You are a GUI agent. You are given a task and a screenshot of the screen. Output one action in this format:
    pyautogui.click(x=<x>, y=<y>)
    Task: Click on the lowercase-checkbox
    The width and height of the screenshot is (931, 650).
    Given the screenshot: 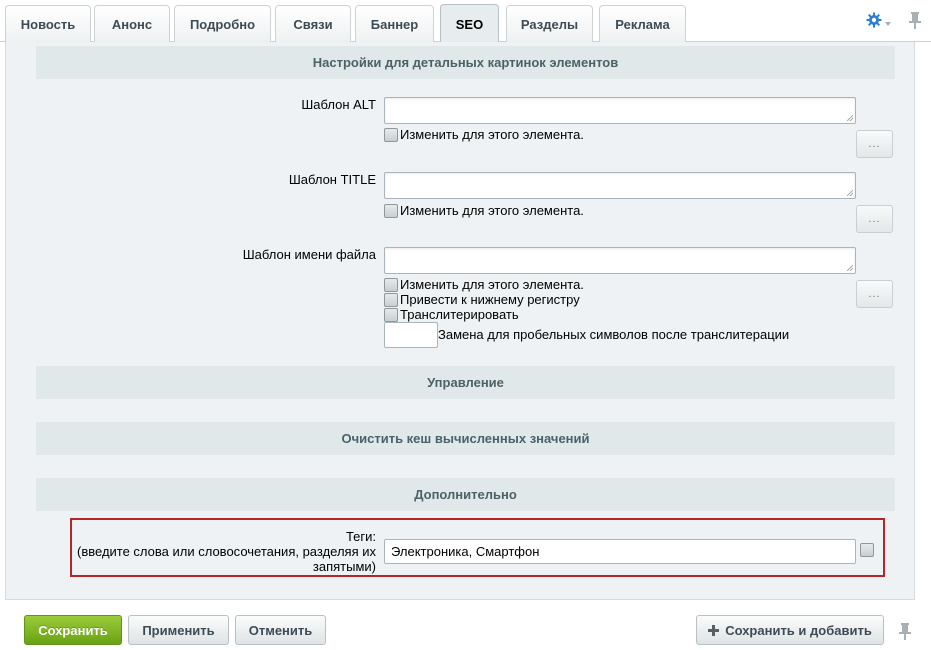 What is the action you would take?
    pyautogui.click(x=391, y=299)
    